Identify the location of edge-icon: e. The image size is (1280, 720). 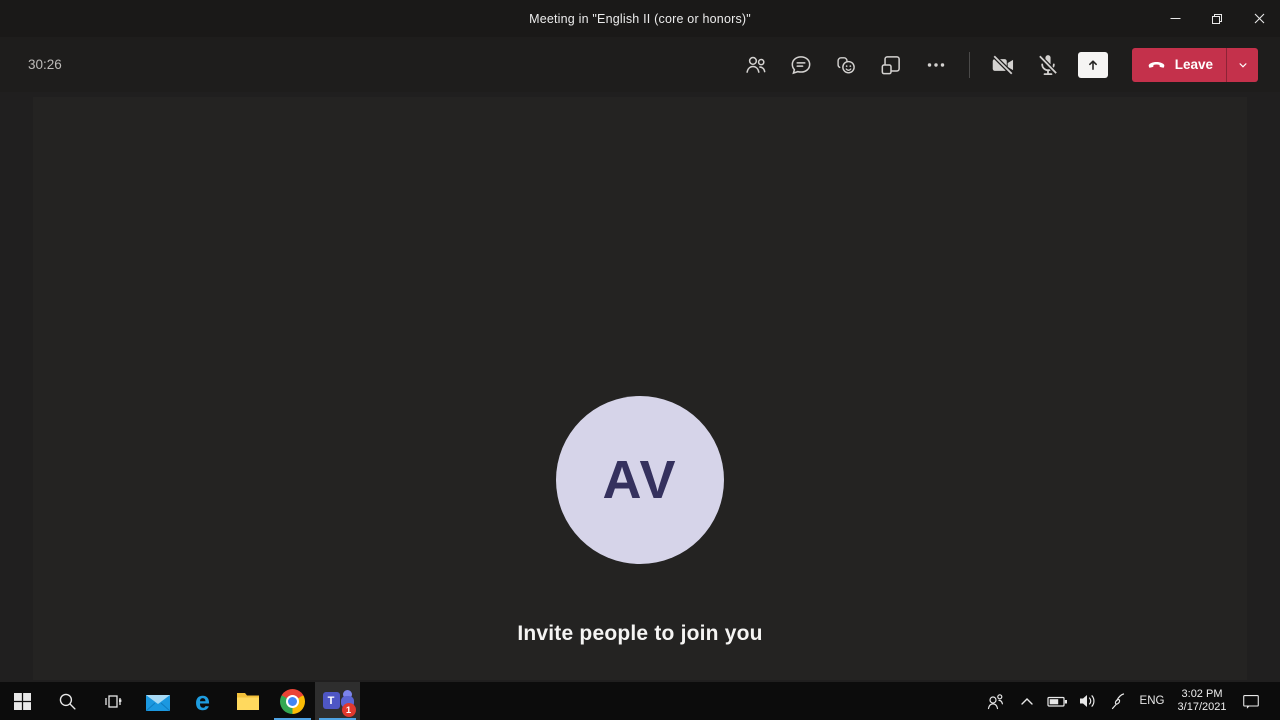
(202, 701).